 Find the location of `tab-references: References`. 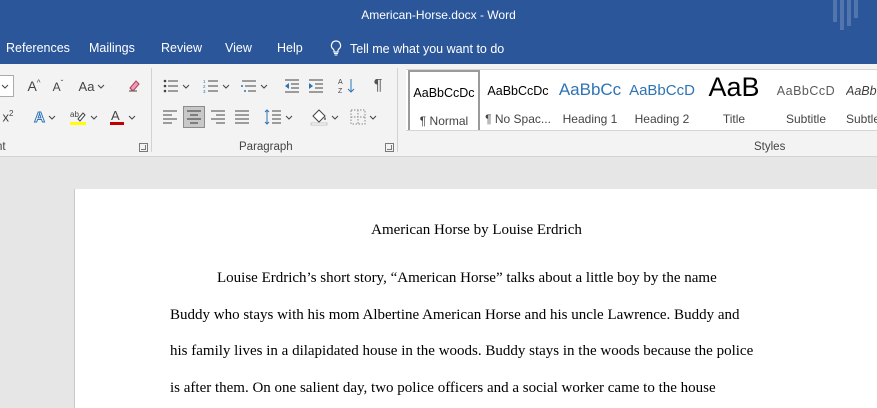

tab-references: References is located at coordinates (38, 48).